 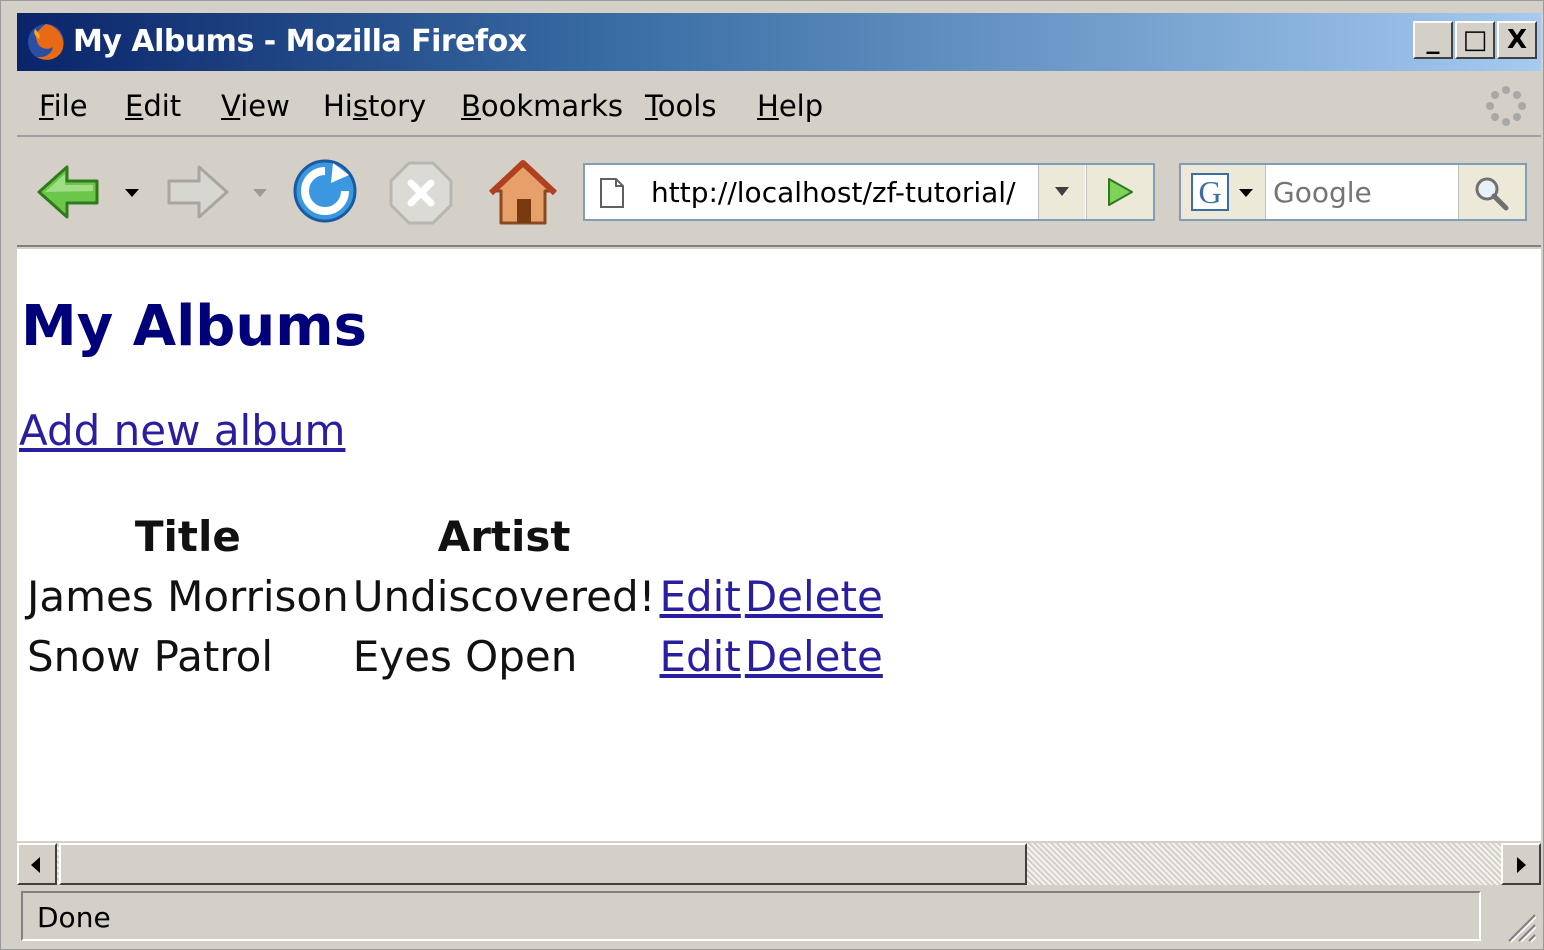 I want to click on close-icon: X, so click(x=1517, y=40).